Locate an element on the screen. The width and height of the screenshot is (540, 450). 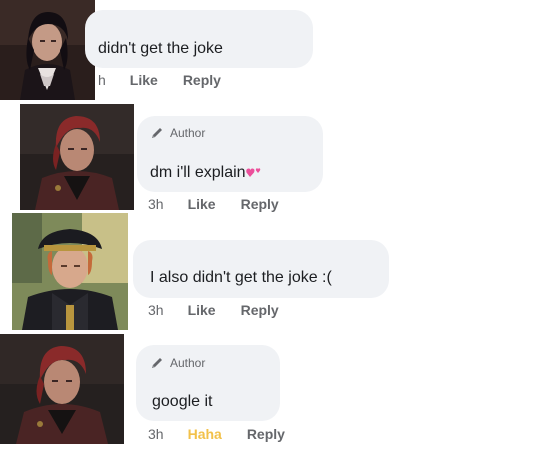
haha-reaction-button: Haha is located at coordinates (205, 434).